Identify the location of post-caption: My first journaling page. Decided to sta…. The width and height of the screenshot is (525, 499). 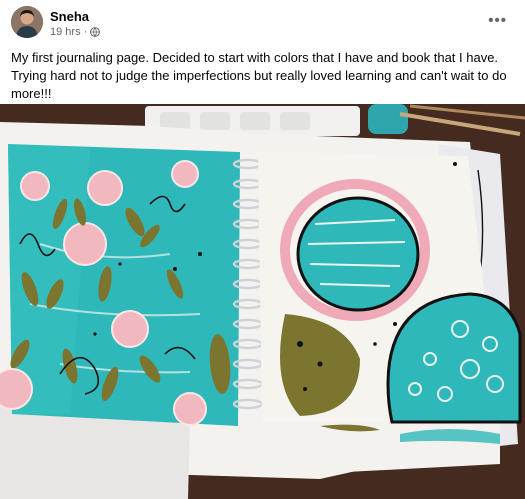
(259, 75).